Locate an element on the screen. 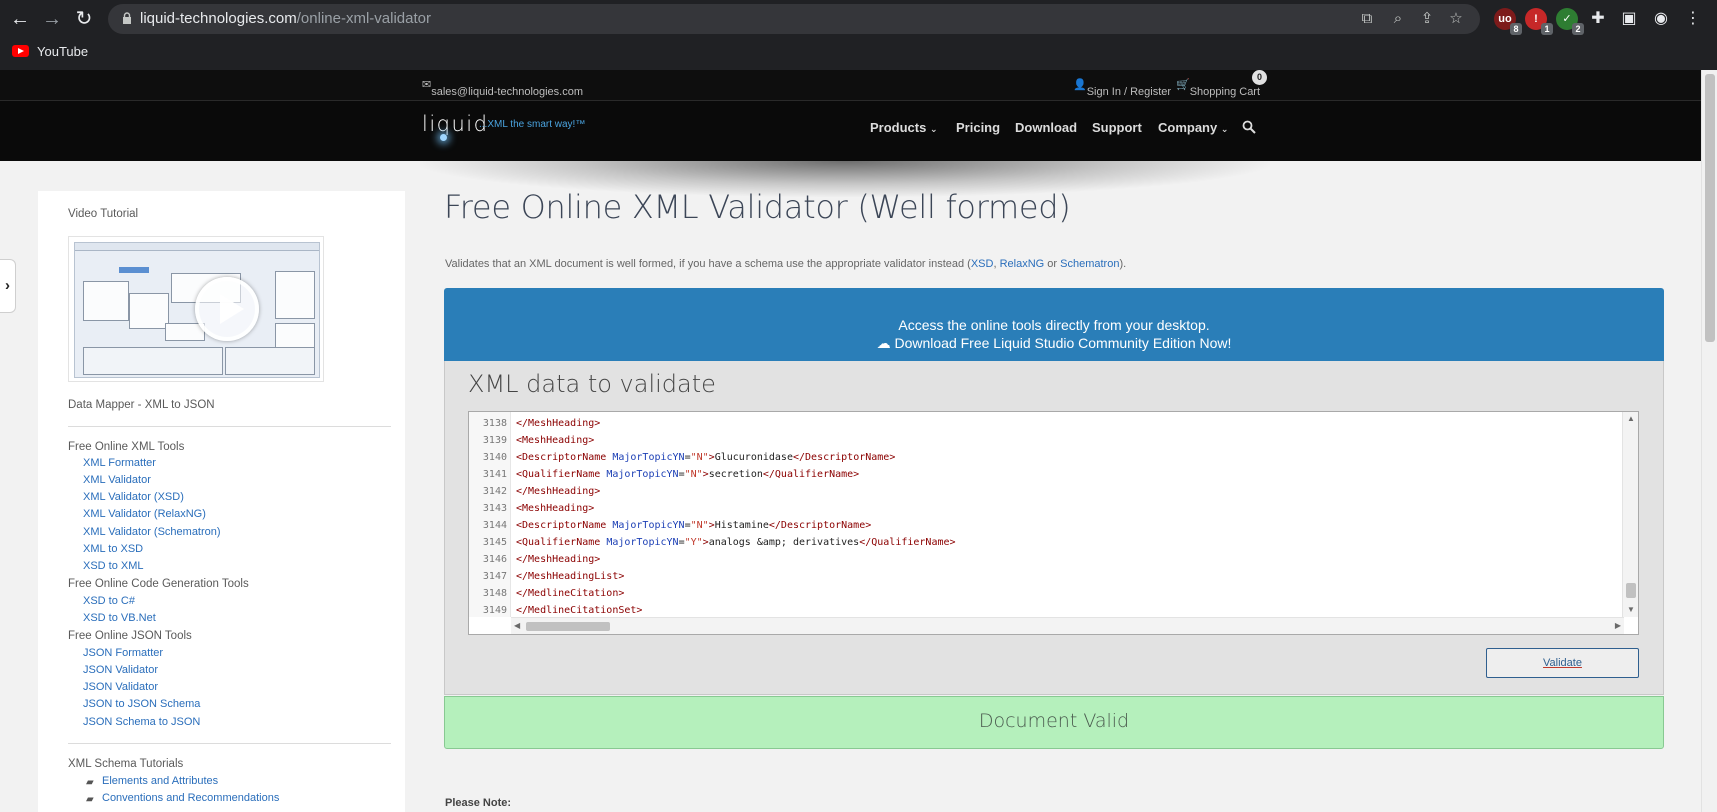  ublock-extension-icon: uo 8 is located at coordinates (1508, 21).